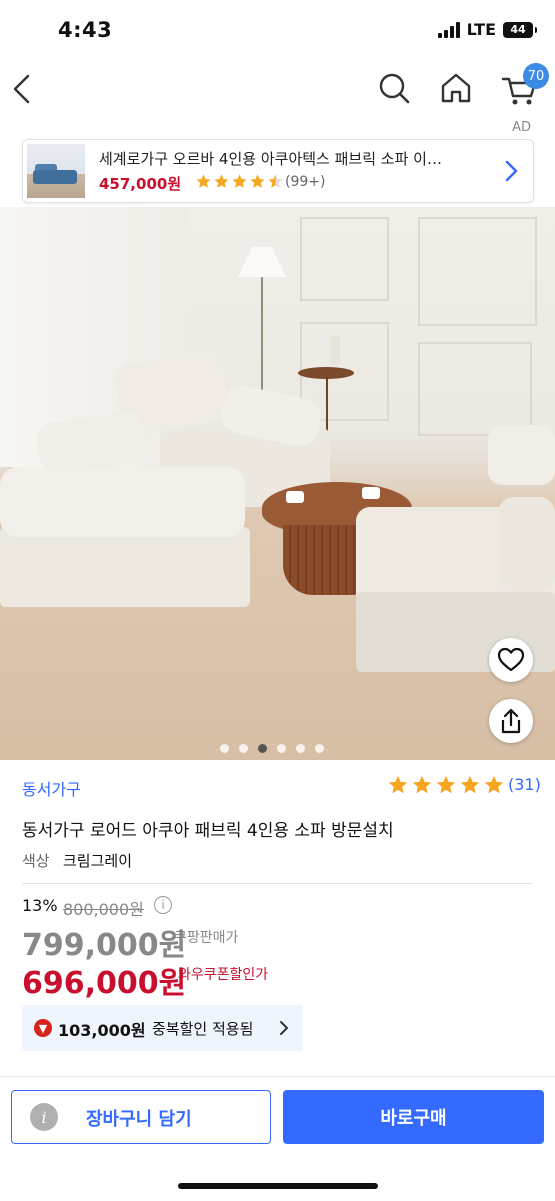 Image resolution: width=555 pixels, height=1201 pixels. What do you see at coordinates (223, 975) in the screenshot?
I see `coupon-price-label: 와우쿠폰할인가` at bounding box center [223, 975].